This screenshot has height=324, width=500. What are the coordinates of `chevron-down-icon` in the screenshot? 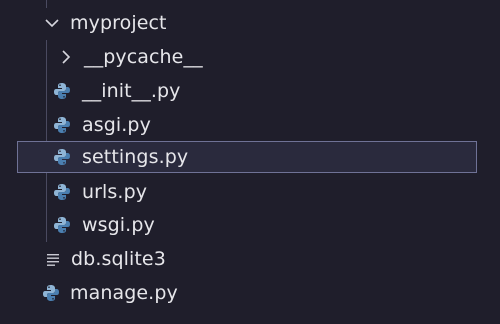 It's located at (52, 23).